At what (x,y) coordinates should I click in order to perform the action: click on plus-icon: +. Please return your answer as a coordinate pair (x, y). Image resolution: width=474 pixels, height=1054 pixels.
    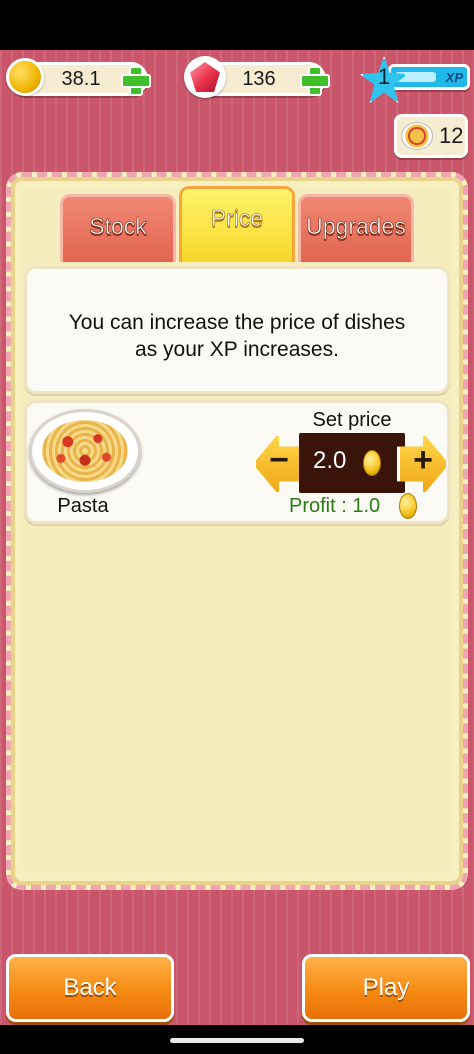
    Looking at the image, I should click on (423, 460).